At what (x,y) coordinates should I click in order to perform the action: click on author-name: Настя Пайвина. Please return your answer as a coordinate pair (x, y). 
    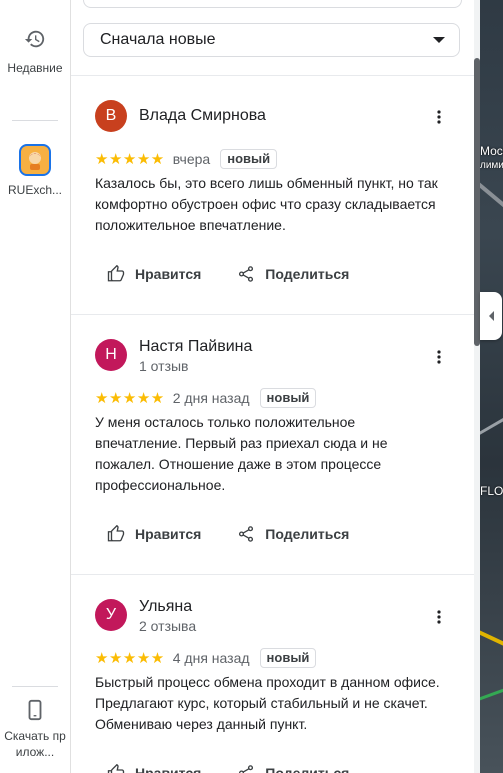
    Looking at the image, I should click on (195, 347).